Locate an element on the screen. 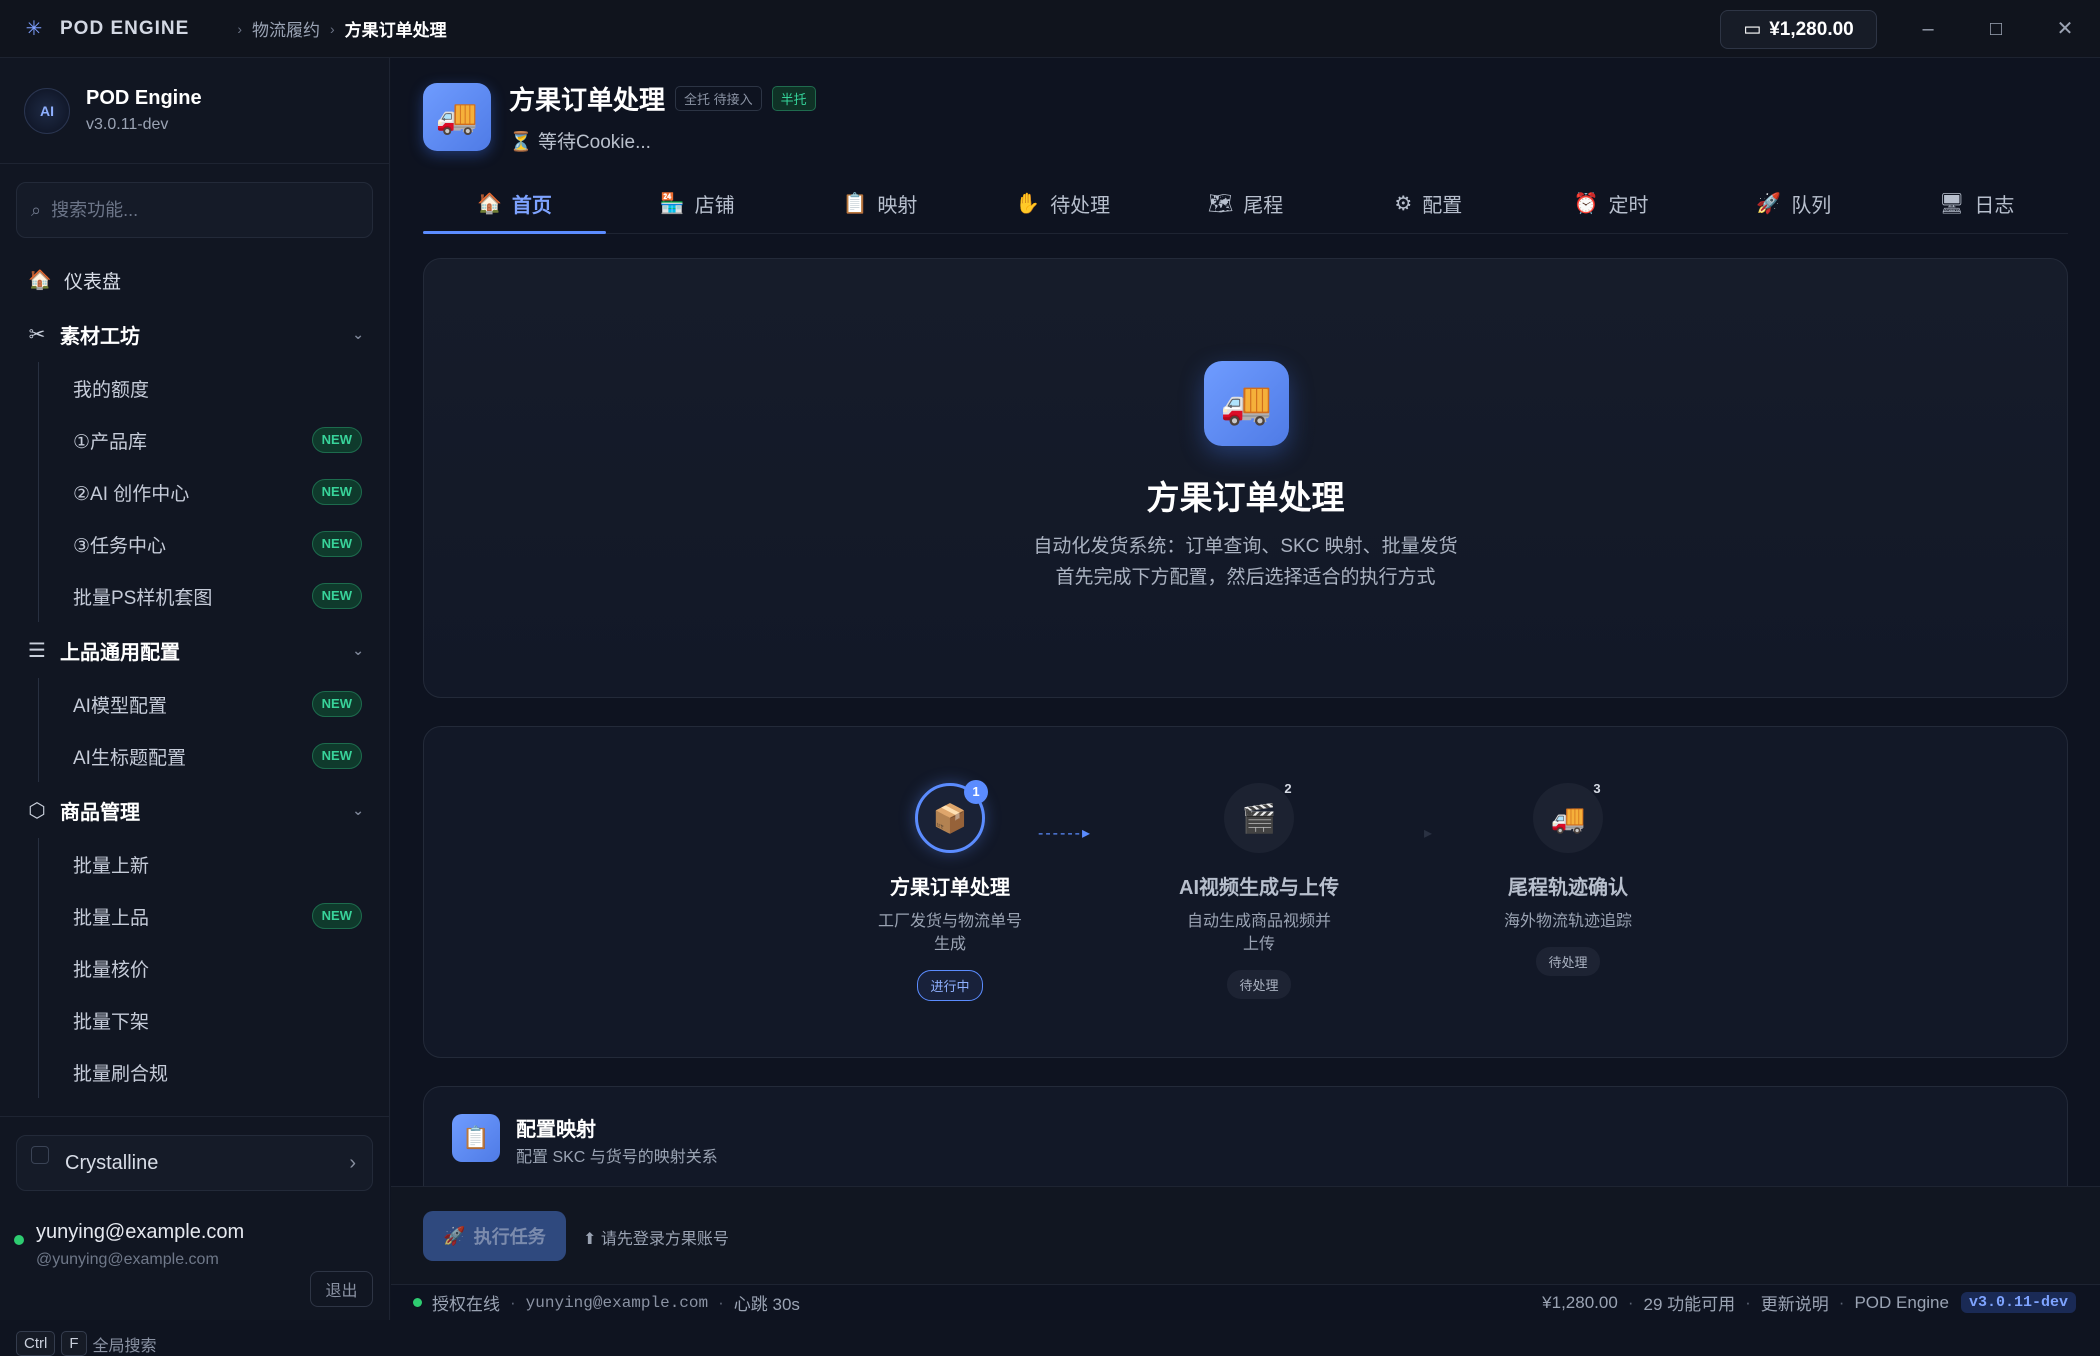 The width and height of the screenshot is (2100, 1356). maximize-icon: □ is located at coordinates (1996, 29).